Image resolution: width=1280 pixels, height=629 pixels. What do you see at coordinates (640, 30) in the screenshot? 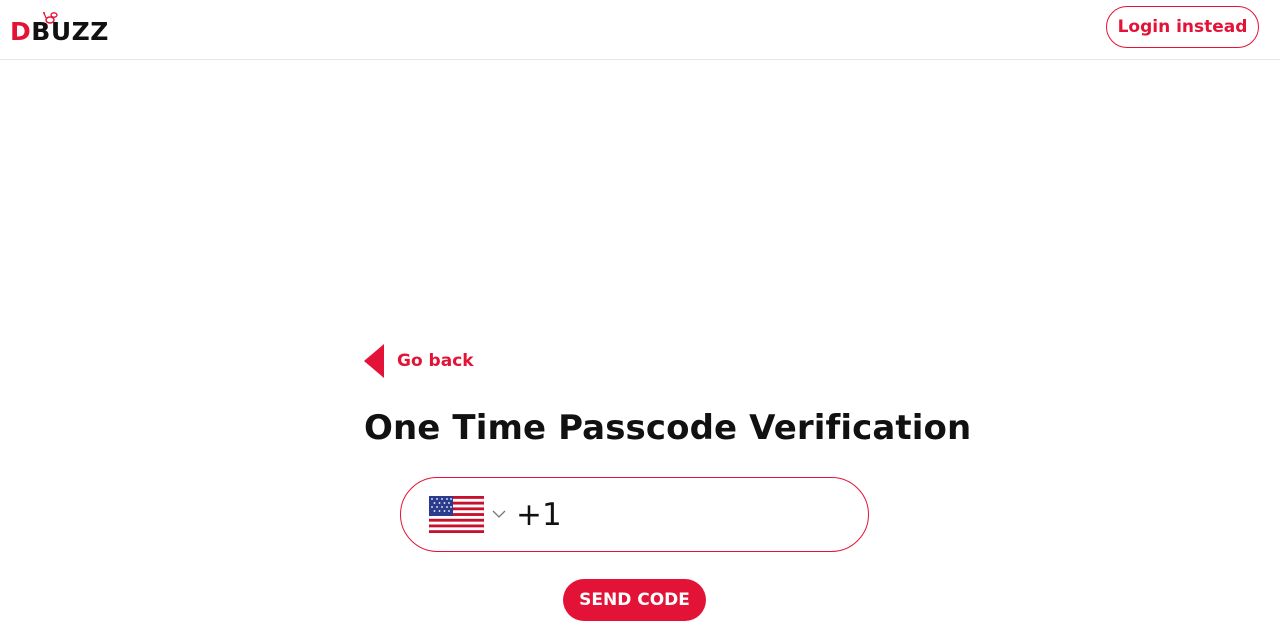
I see `top-header: D BUZZ Login instead` at bounding box center [640, 30].